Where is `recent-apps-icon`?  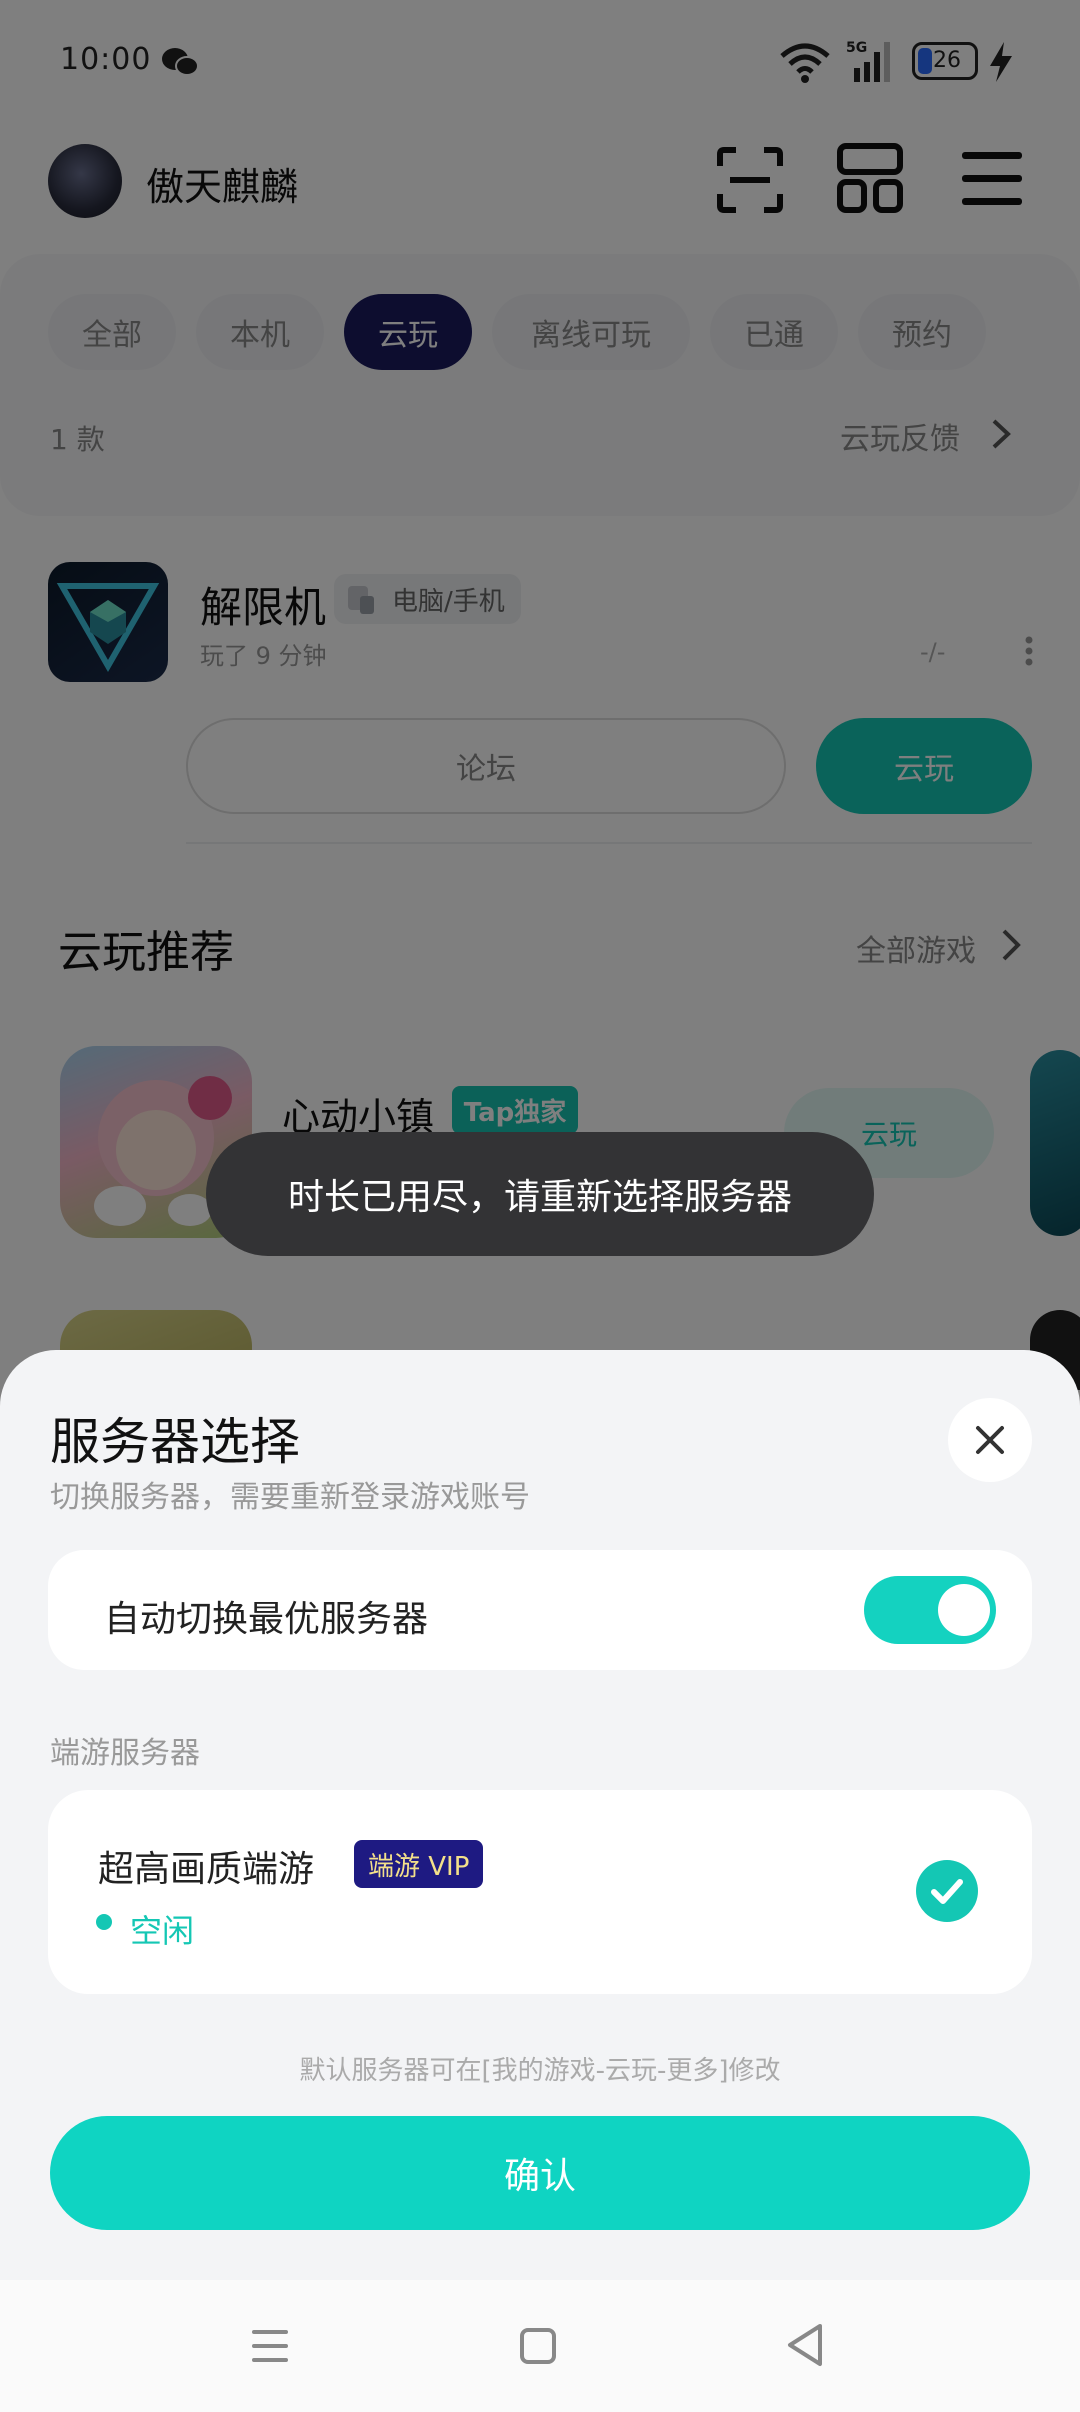 recent-apps-icon is located at coordinates (270, 2346).